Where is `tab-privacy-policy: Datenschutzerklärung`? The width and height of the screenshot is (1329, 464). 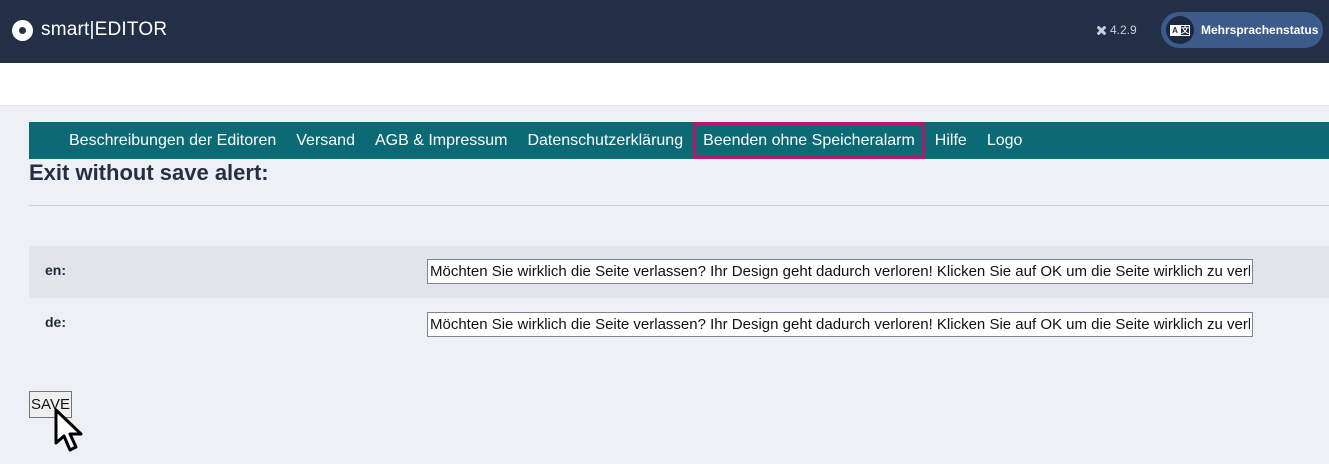
tab-privacy-policy: Datenschutzerklärung is located at coordinates (605, 140).